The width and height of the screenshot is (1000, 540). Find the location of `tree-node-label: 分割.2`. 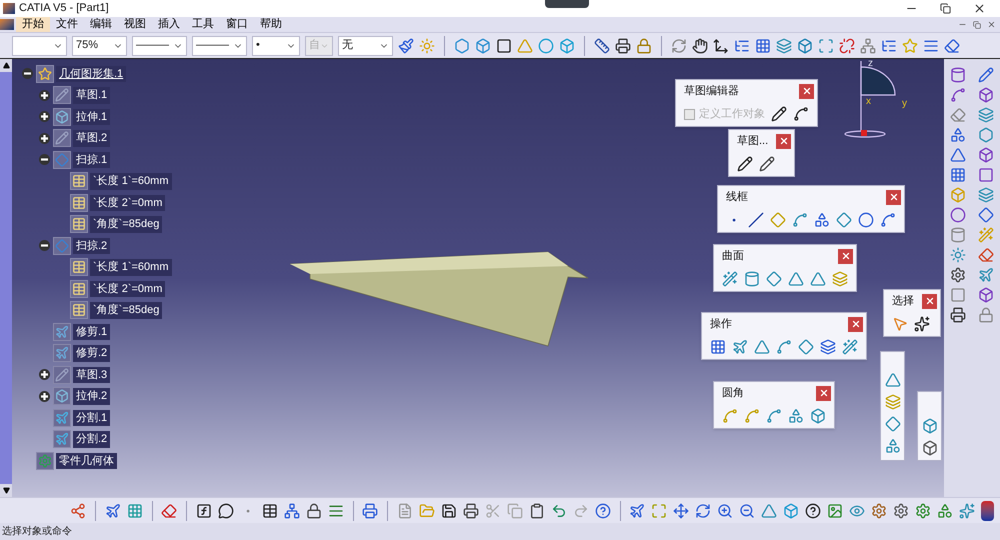

tree-node-label: 分割.2 is located at coordinates (91, 439).